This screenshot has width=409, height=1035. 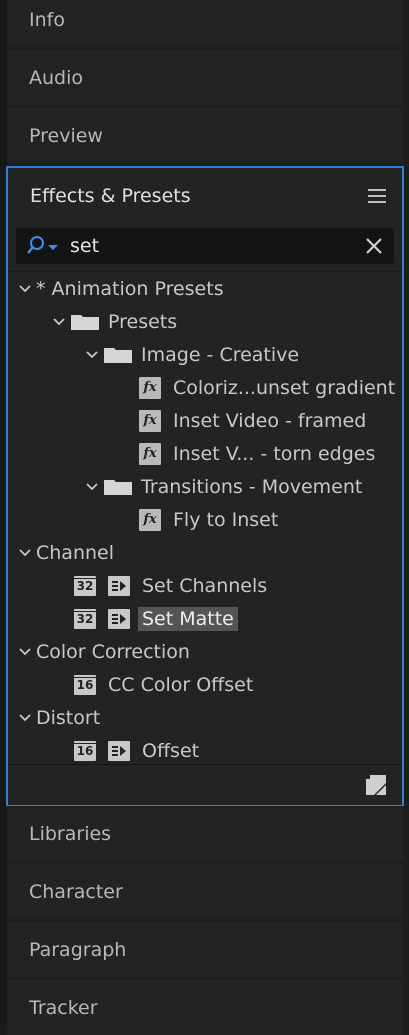 I want to click on tree-item-inset-video-torn-edges: fx Inset V... - torn edges, so click(x=205, y=453).